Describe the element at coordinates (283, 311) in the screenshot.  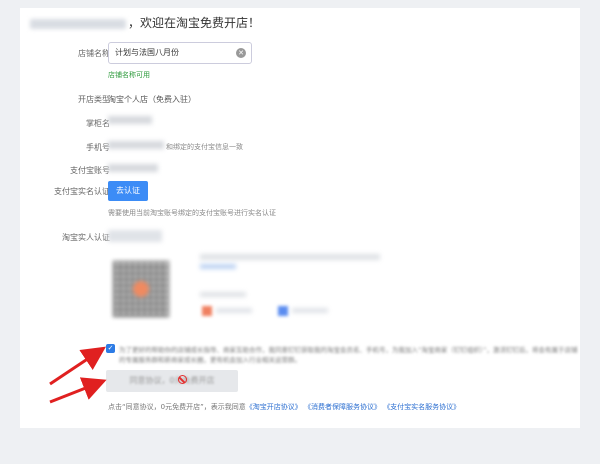
I see `app-icon-blue` at that location.